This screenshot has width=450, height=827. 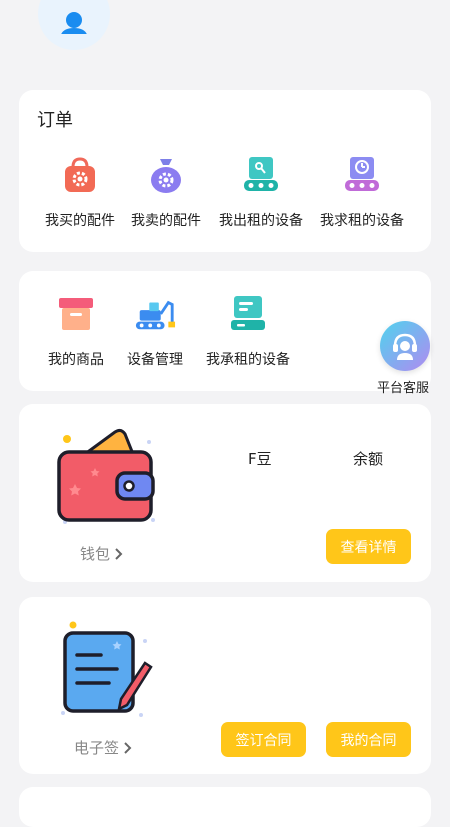 What do you see at coordinates (106, 480) in the screenshot?
I see `wallet-icon` at bounding box center [106, 480].